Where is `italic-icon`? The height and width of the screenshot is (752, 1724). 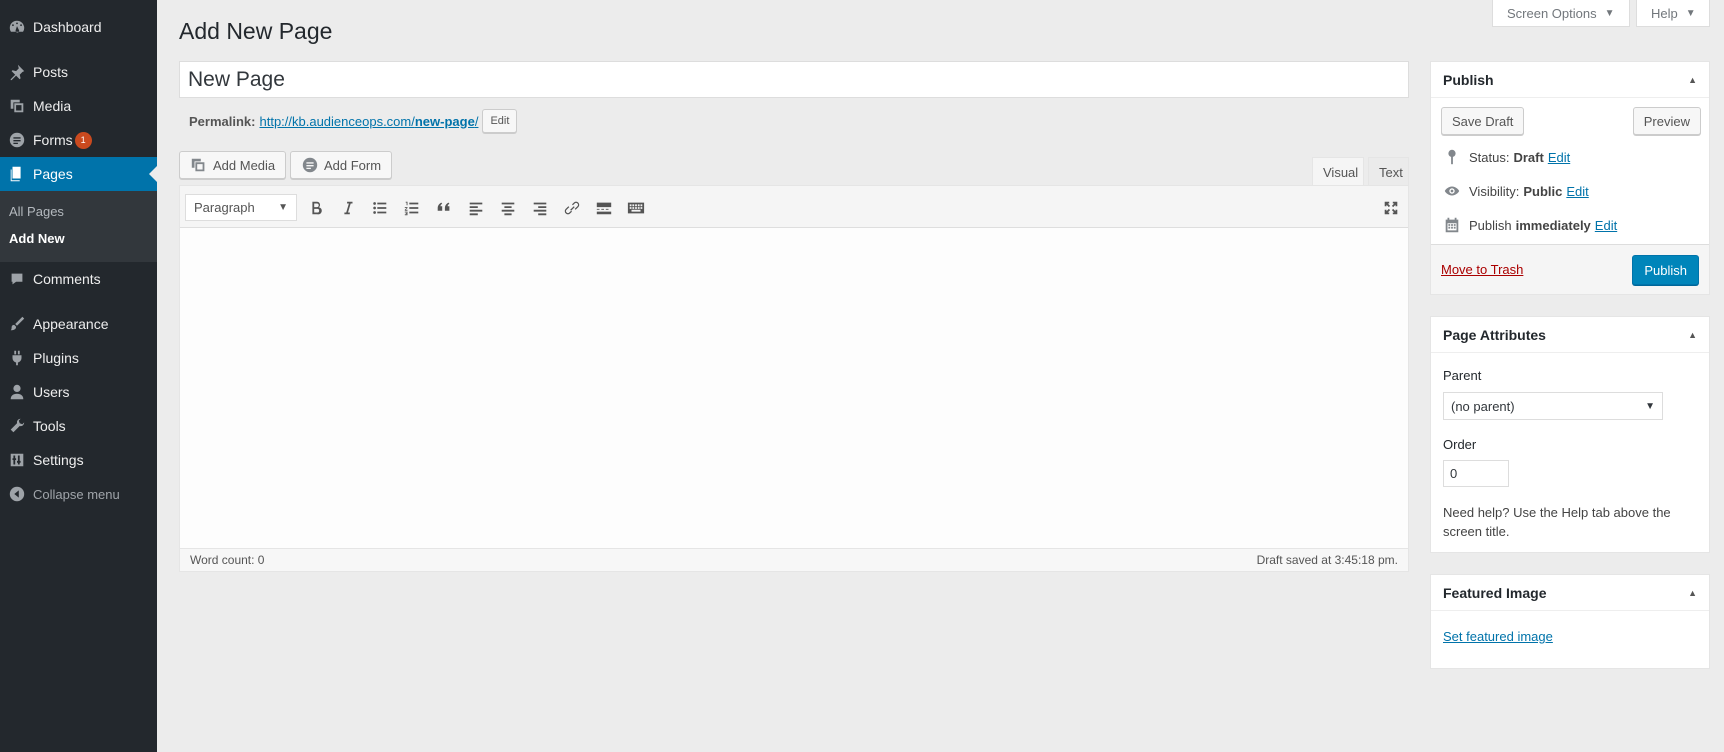 italic-icon is located at coordinates (348, 208).